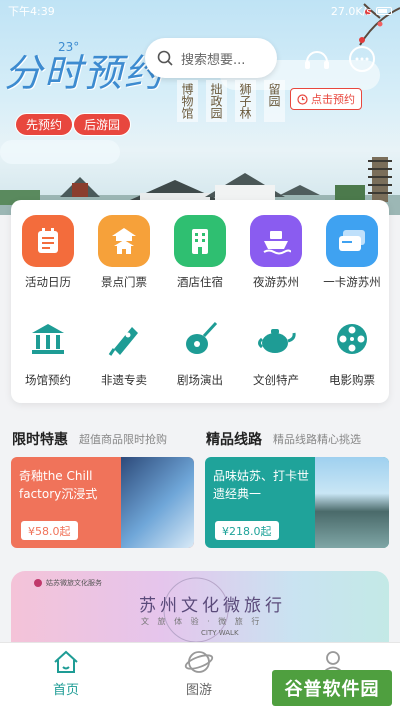  What do you see at coordinates (352, 380) in the screenshot?
I see `category-label: 电影购票` at bounding box center [352, 380].